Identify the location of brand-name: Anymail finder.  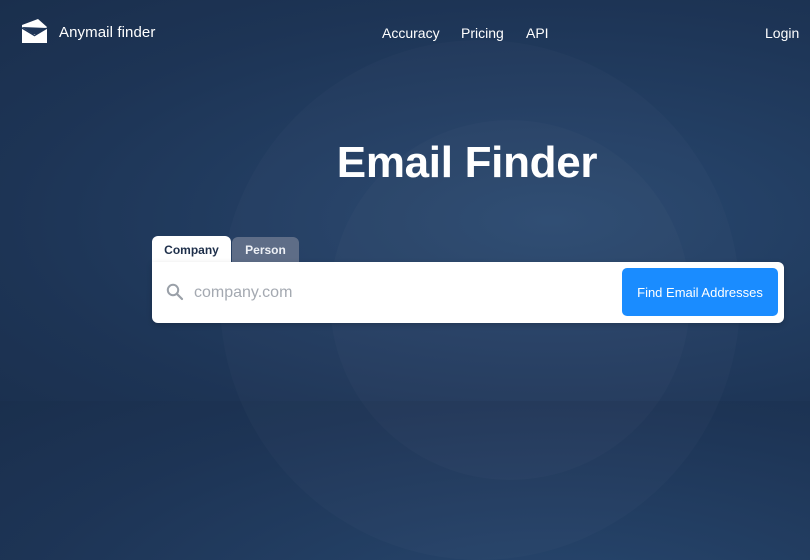
(107, 32).